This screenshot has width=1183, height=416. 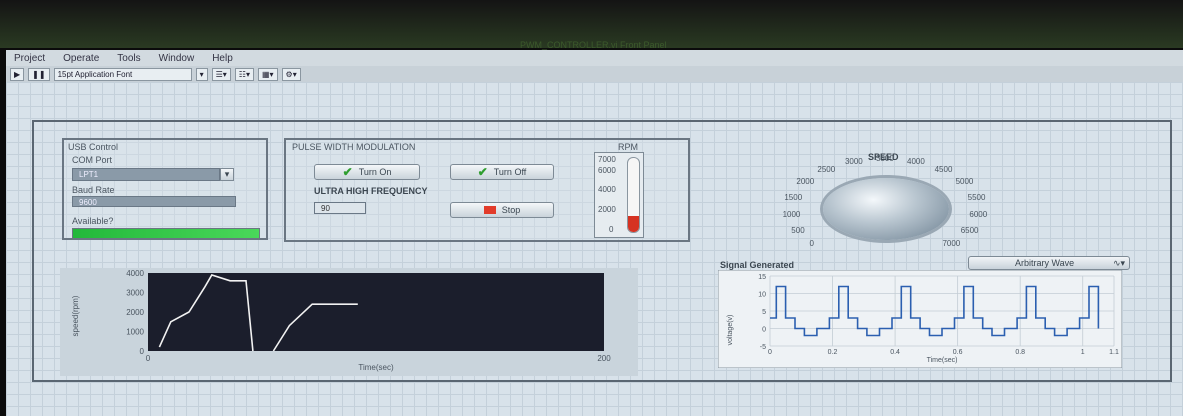 What do you see at coordinates (976, 197) in the screenshot?
I see `speed-scale-tick: 5500` at bounding box center [976, 197].